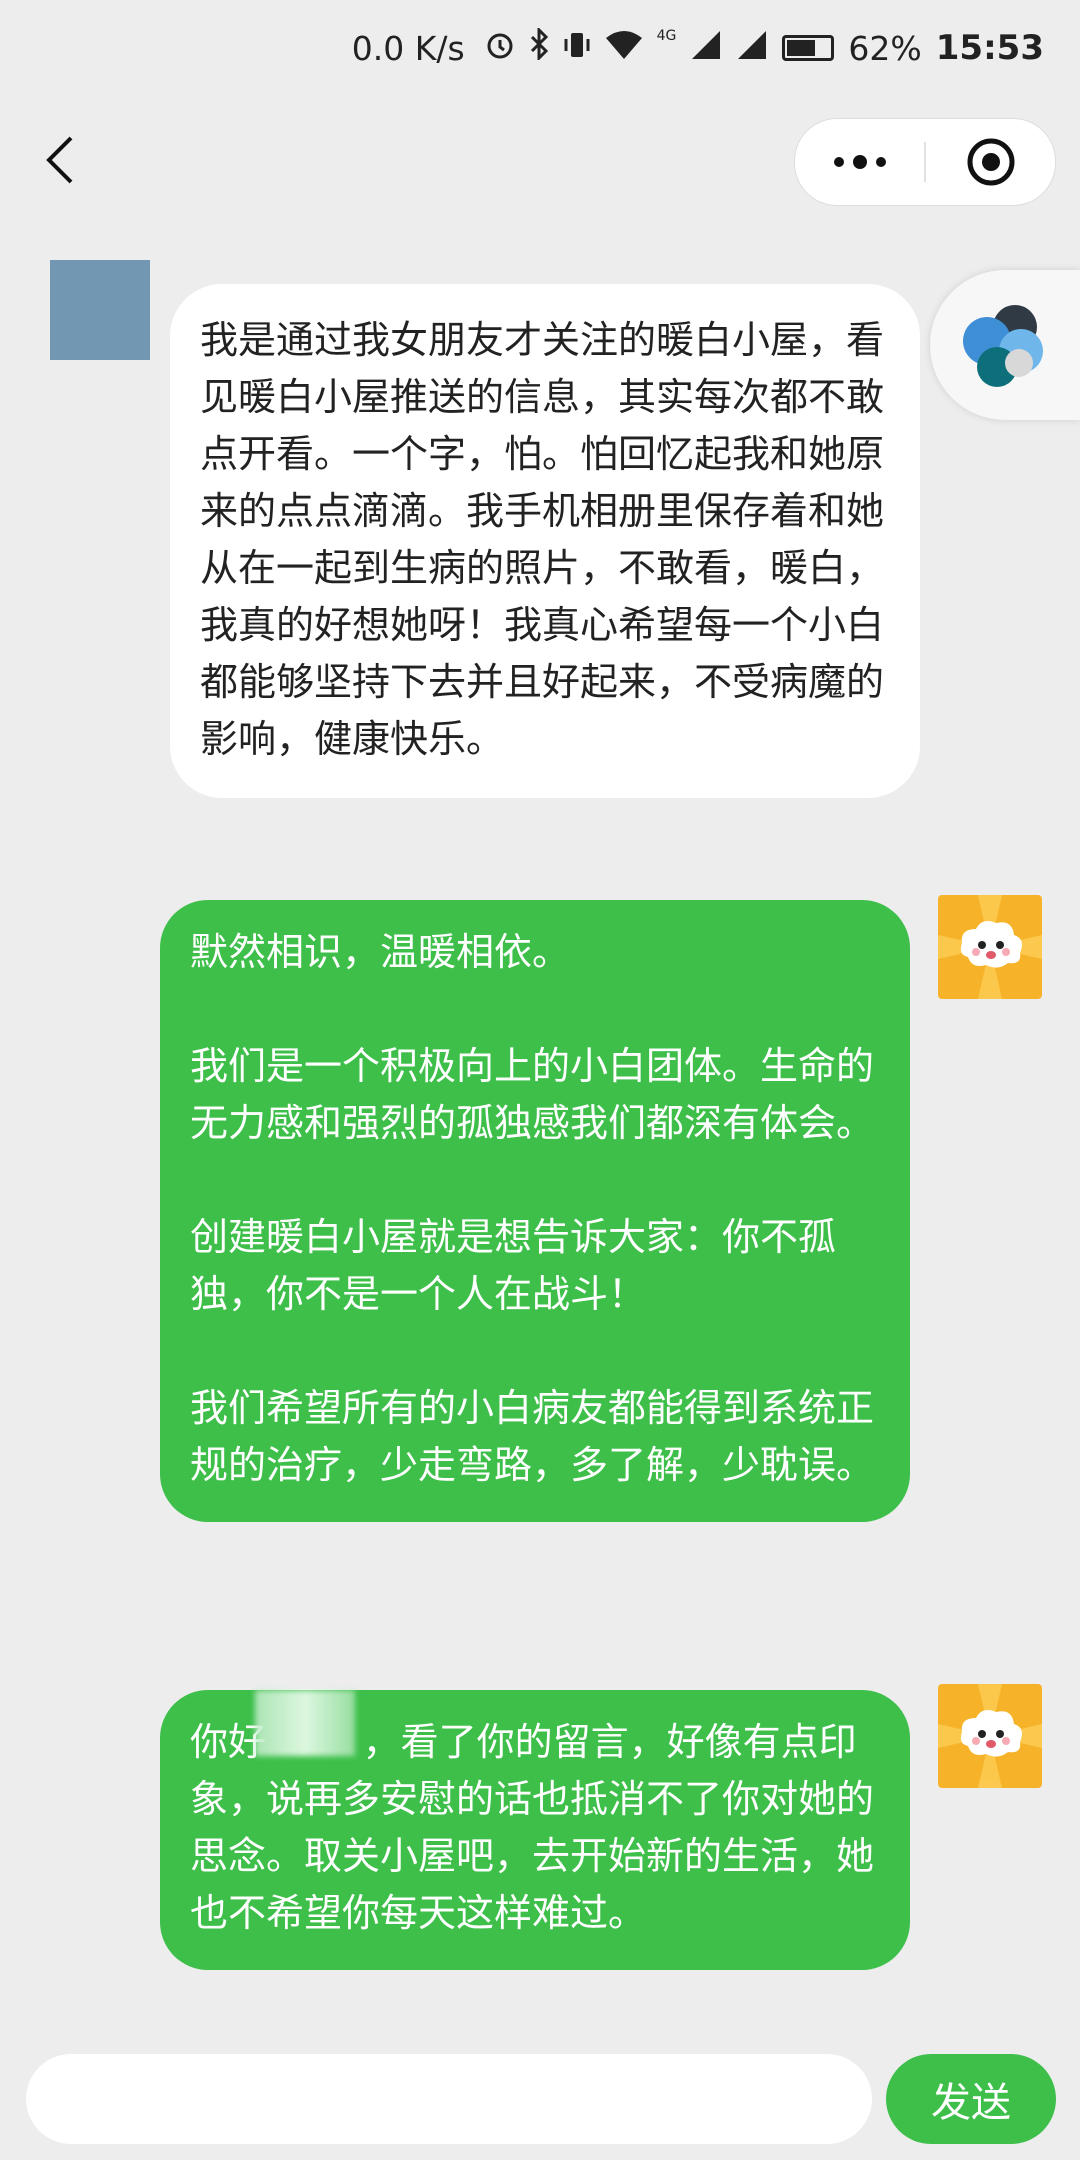  Describe the element at coordinates (449, 2099) in the screenshot. I see `message-input` at that location.